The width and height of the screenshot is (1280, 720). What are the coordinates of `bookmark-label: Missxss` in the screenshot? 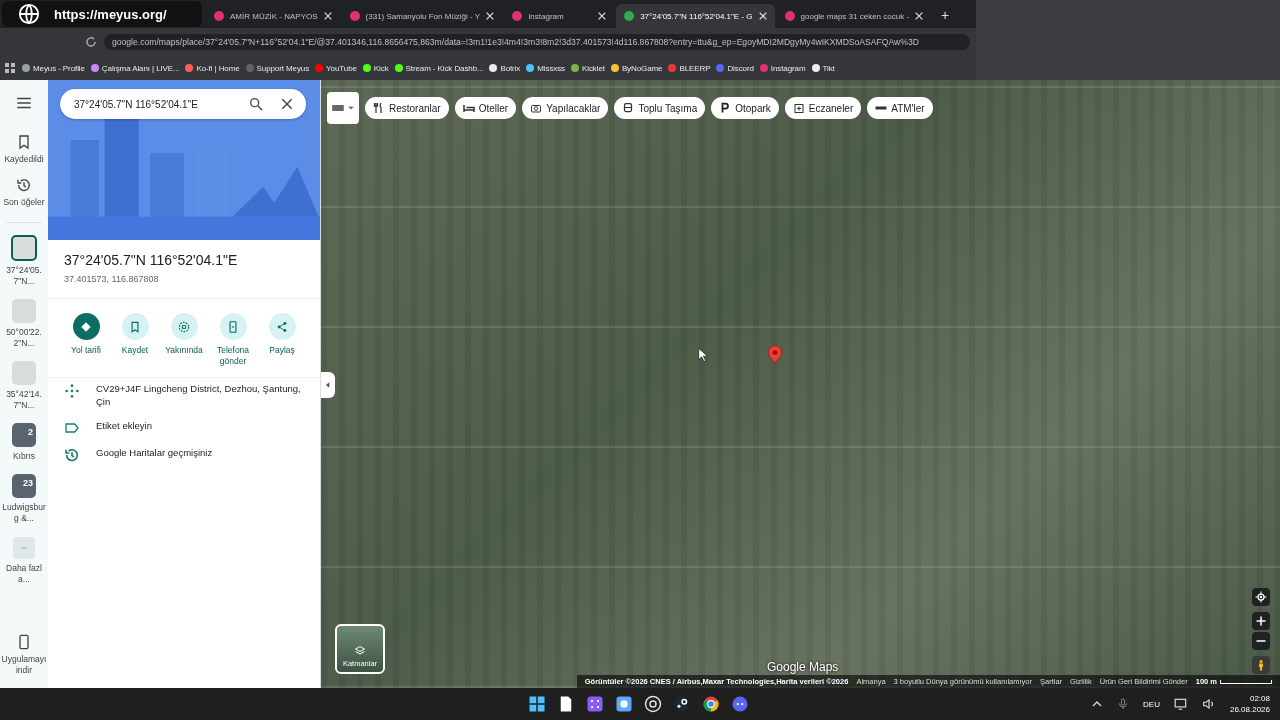 It's located at (551, 68).